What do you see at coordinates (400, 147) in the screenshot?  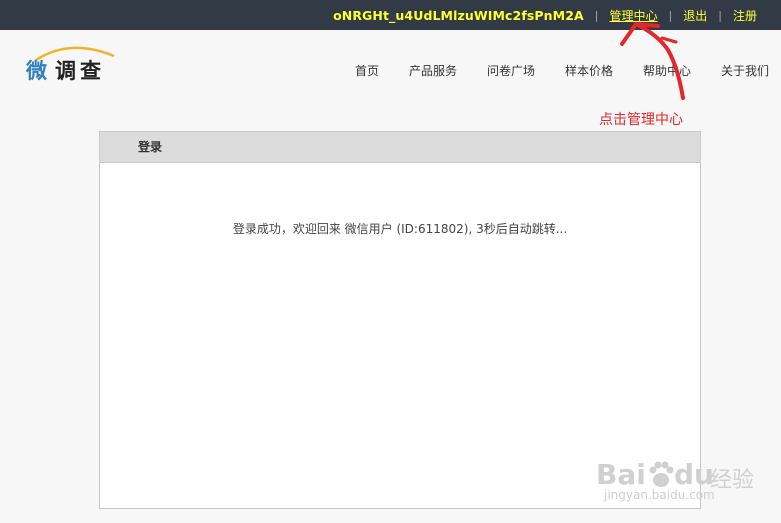 I see `panel-title: 登录` at bounding box center [400, 147].